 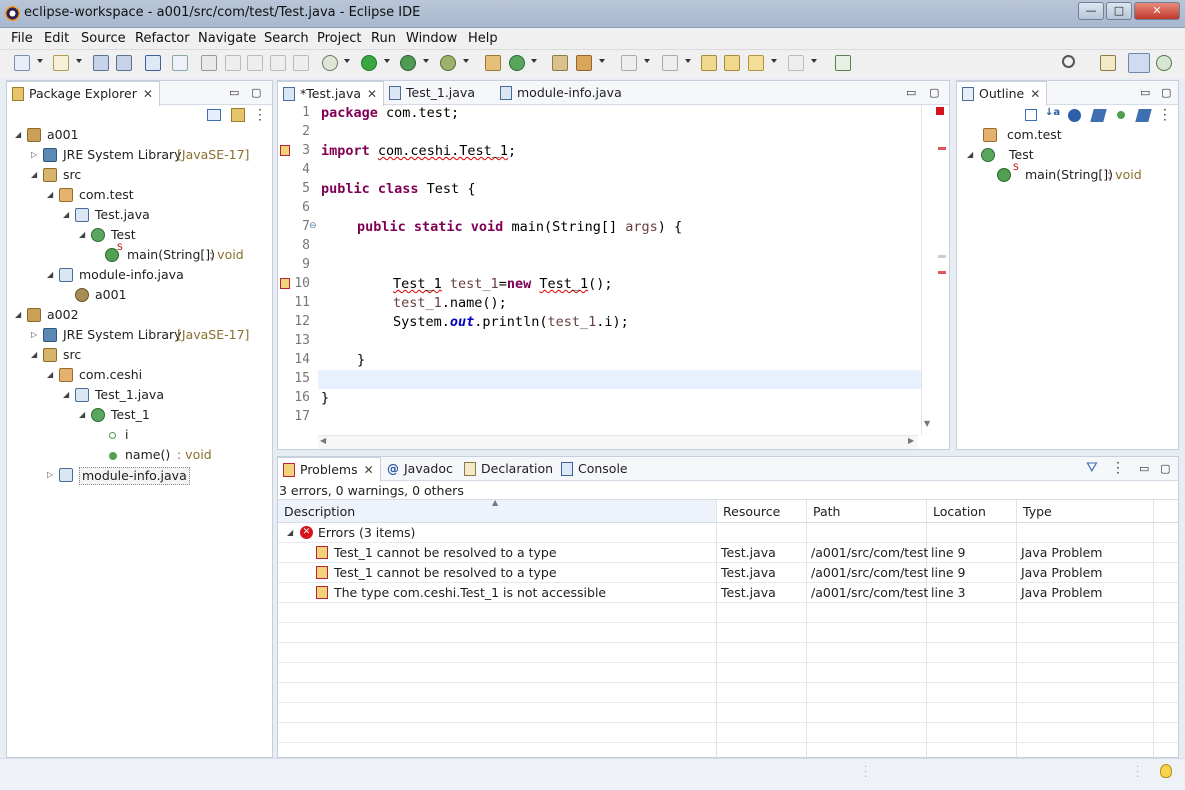 What do you see at coordinates (286, 38) in the screenshot?
I see `menu-search: Search` at bounding box center [286, 38].